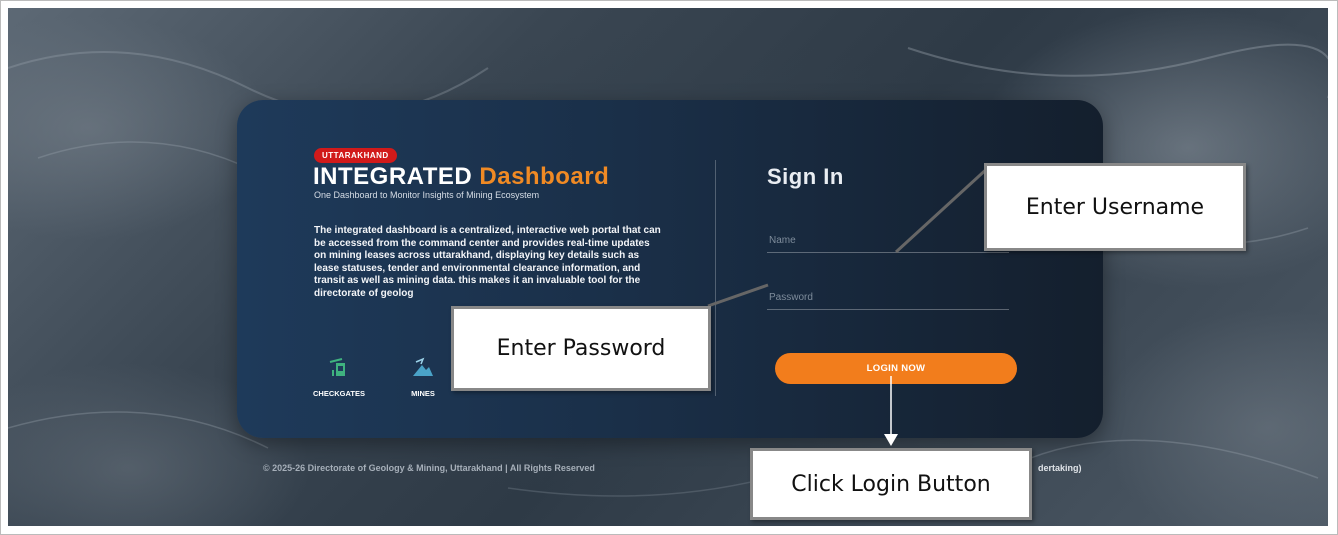  What do you see at coordinates (581, 348) in the screenshot?
I see `callout-enter-password: Enter Password` at bounding box center [581, 348].